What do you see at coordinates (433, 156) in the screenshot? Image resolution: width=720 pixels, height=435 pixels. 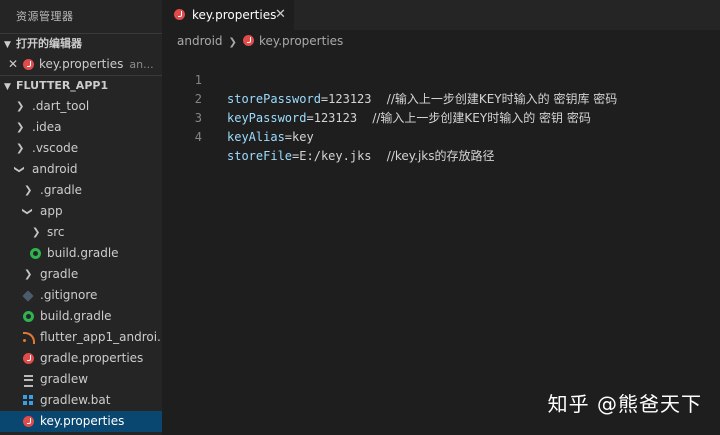 I see `comment-text: //key.jks的存放路径` at bounding box center [433, 156].